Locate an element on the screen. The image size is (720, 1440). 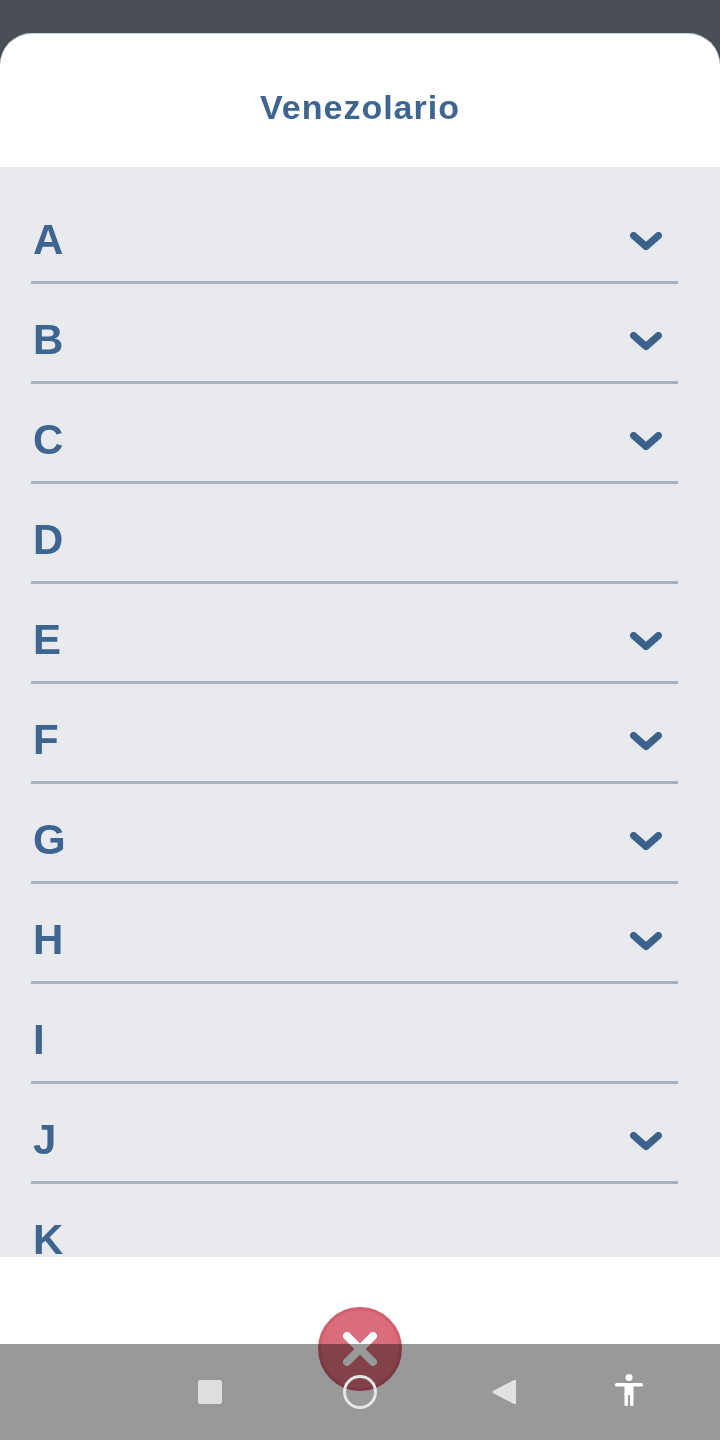
letter-section-header: B is located at coordinates (354, 334).